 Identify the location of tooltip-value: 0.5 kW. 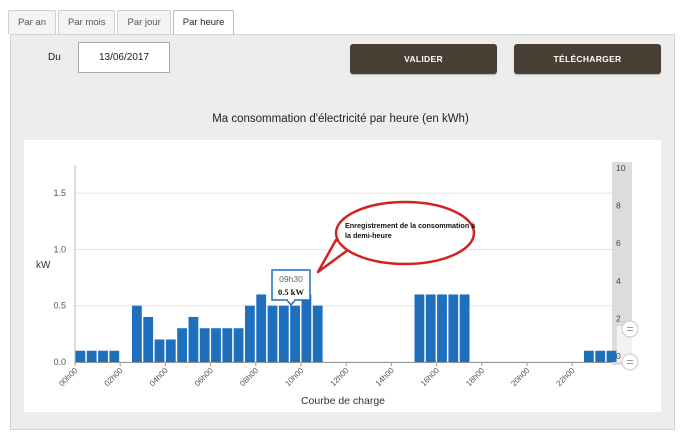
(291, 292).